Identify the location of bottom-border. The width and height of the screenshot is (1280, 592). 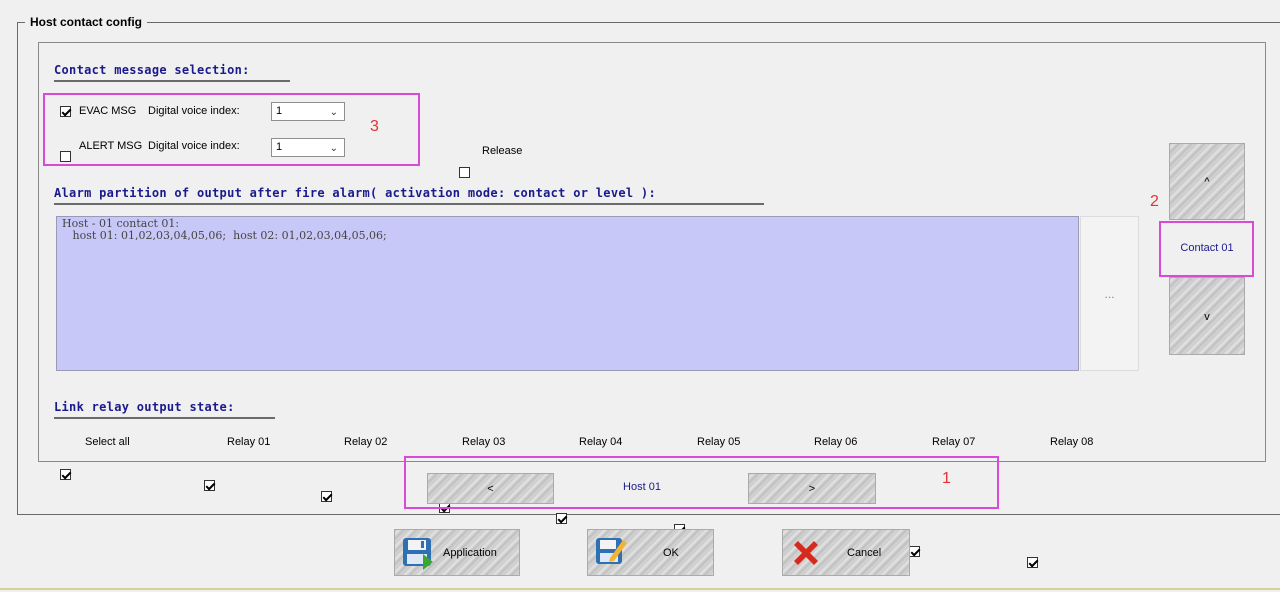
(640, 589).